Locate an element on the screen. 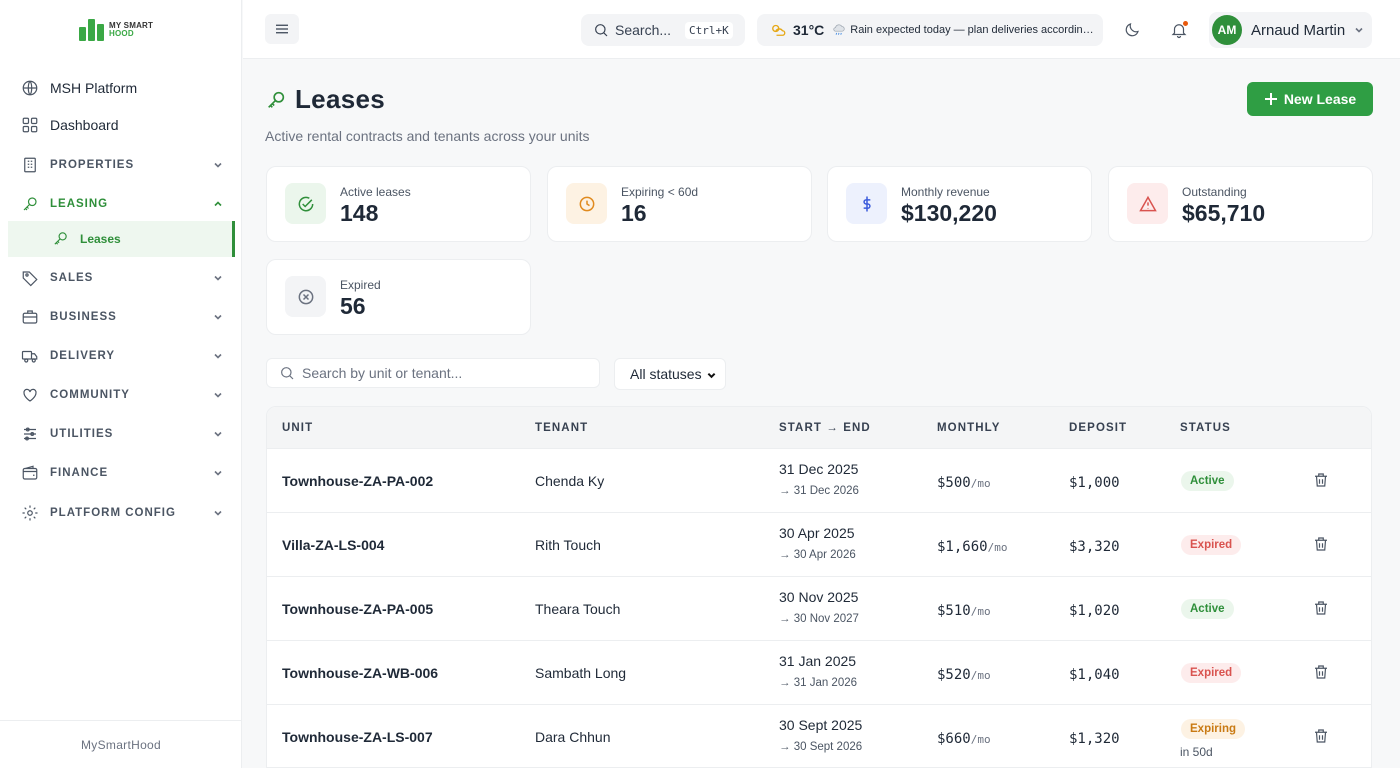 This screenshot has width=1400, height=768. cell-end: → 30 Nov 2027 is located at coordinates (819, 619).